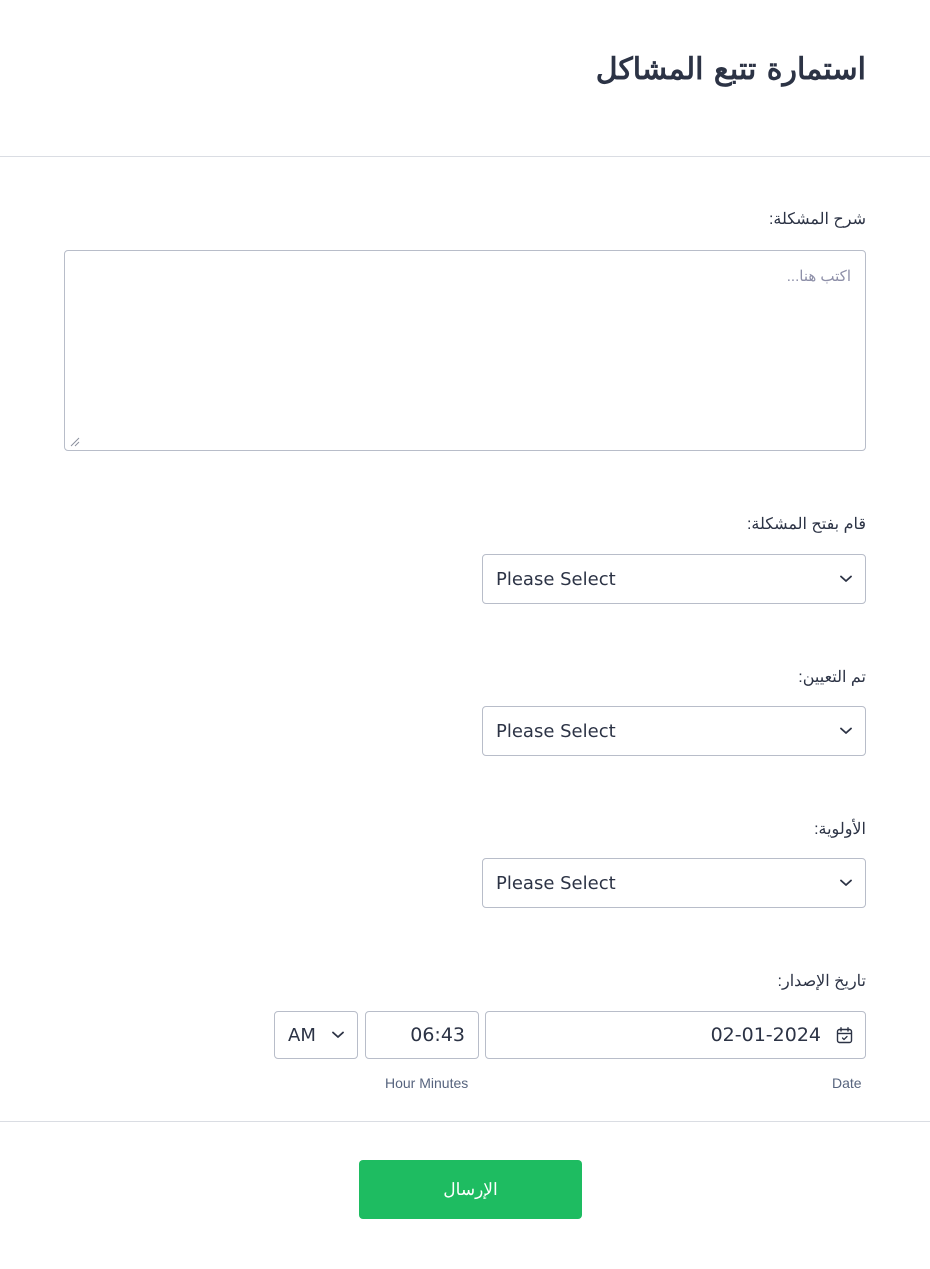 Image resolution: width=930 pixels, height=1269 pixels. Describe the element at coordinates (675, 1035) in the screenshot. I see `date-input: 02-01-2024` at that location.